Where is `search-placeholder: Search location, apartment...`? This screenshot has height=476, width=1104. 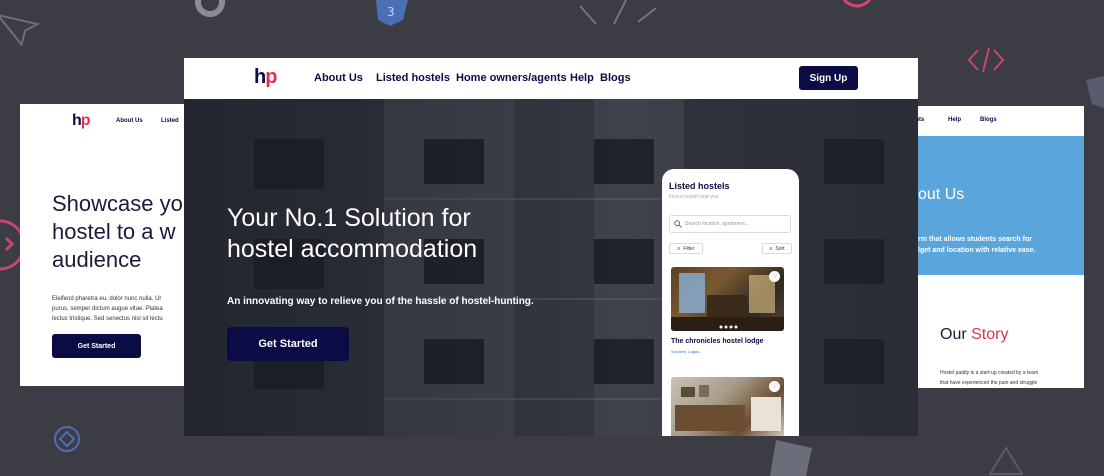 search-placeholder: Search location, apartment... is located at coordinates (717, 224).